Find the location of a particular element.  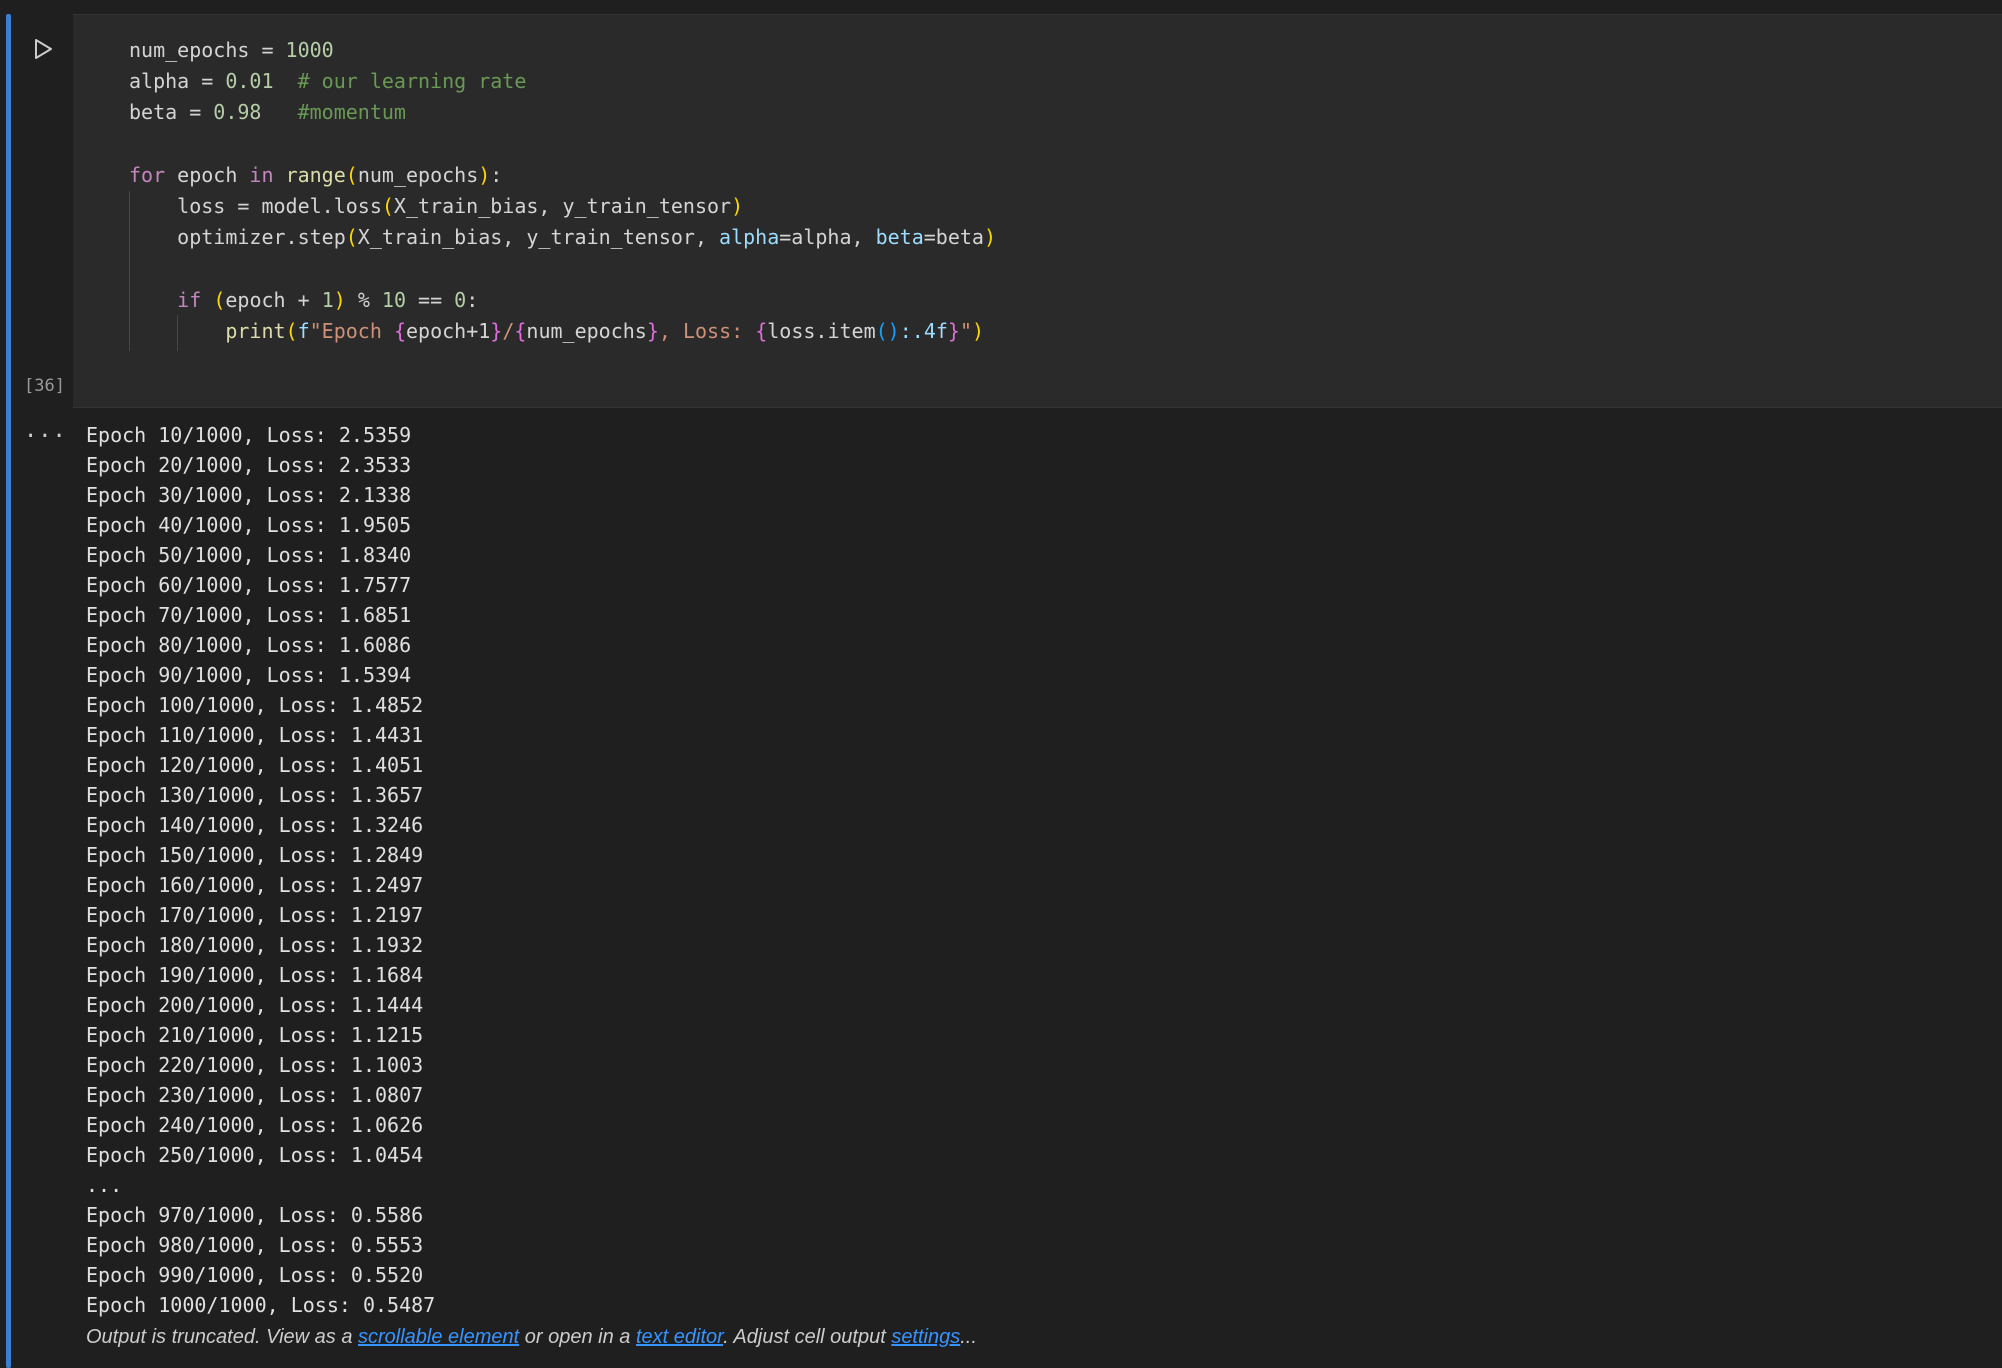

cell-gutter: [36] is located at coordinates (36, 210).